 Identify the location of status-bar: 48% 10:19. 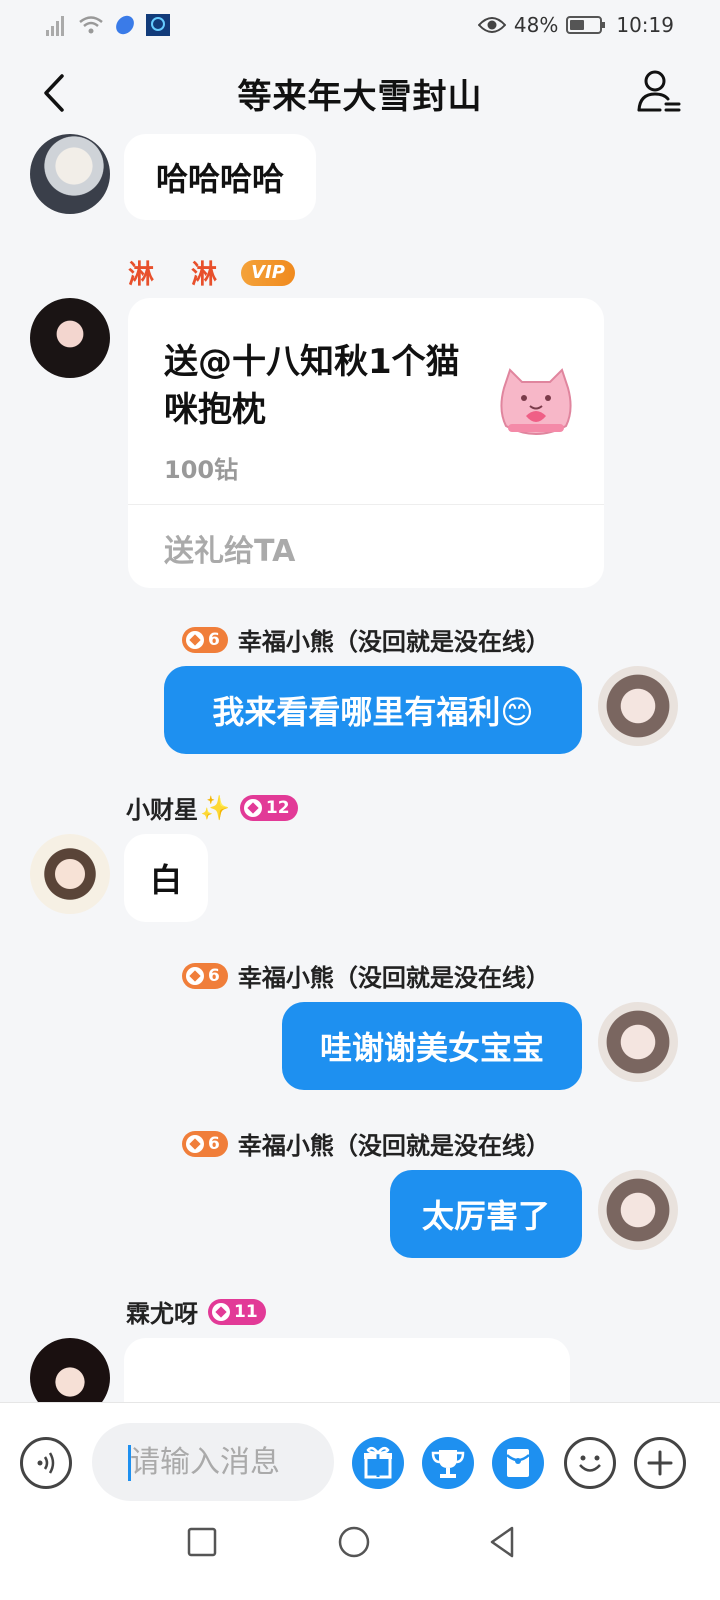
(360, 25).